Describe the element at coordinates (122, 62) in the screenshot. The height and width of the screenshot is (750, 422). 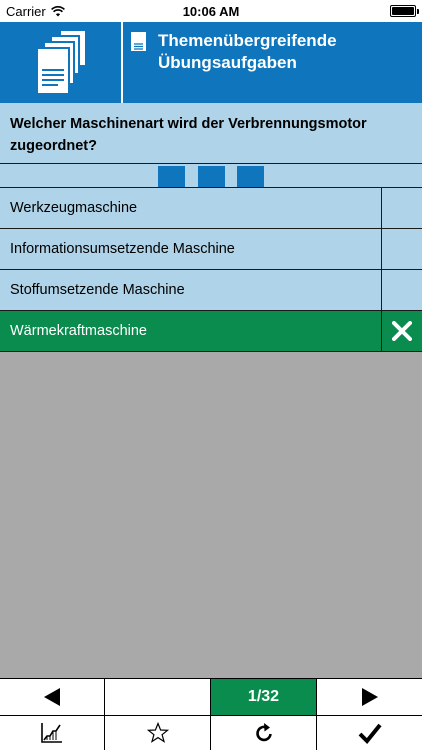
I see `header-divider` at that location.